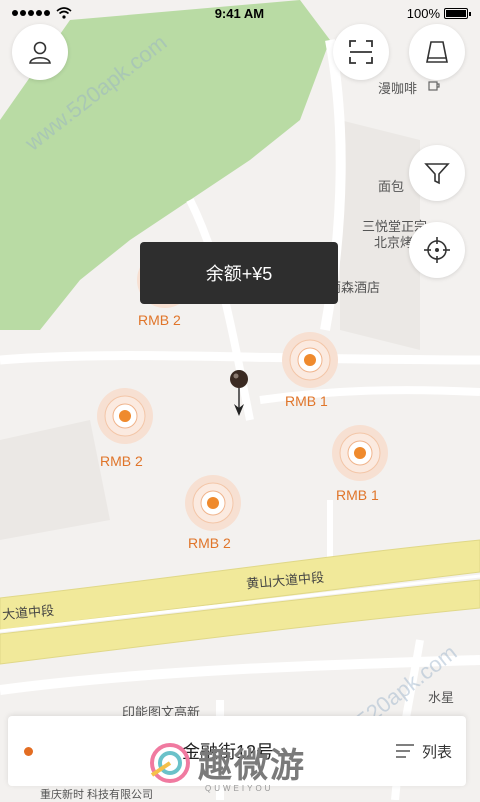 The width and height of the screenshot is (480, 802). What do you see at coordinates (239, 393) in the screenshot?
I see `location-pin-icon` at bounding box center [239, 393].